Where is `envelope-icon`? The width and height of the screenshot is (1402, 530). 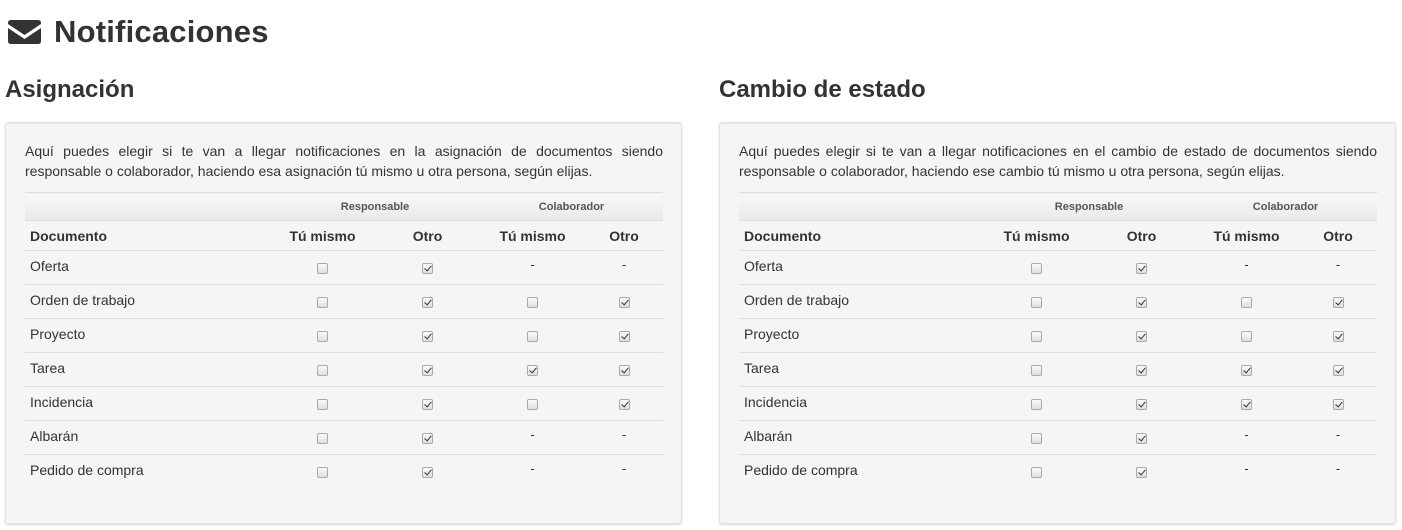
envelope-icon is located at coordinates (24, 32).